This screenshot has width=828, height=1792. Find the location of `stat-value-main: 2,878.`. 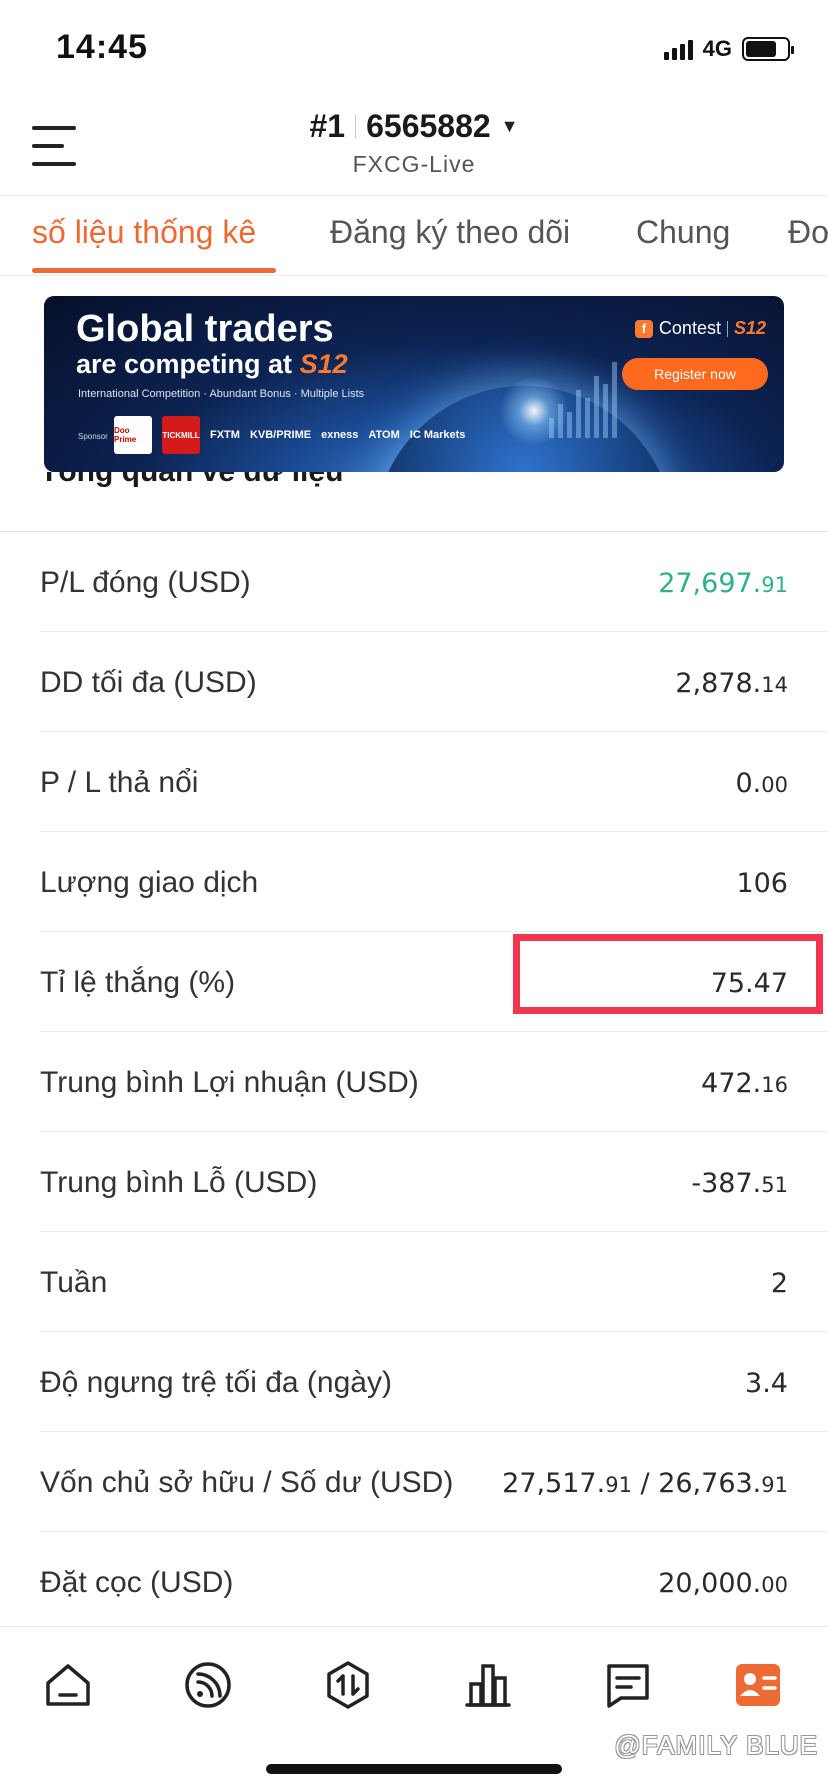

stat-value-main: 2,878. is located at coordinates (718, 683).